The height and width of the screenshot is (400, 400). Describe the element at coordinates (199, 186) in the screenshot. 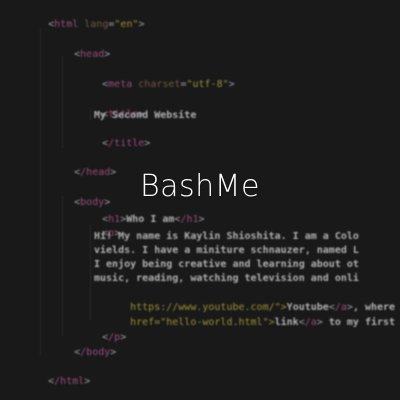

I see `brand-logo-text: BashMe` at that location.